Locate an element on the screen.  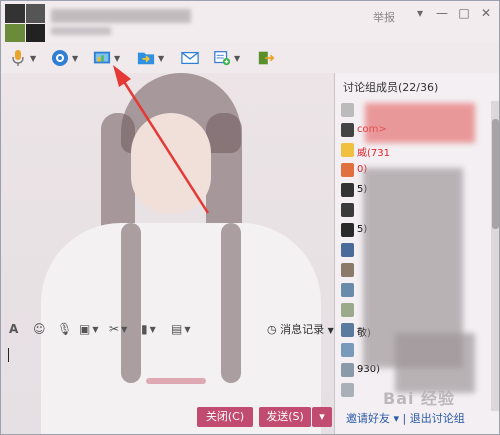
report-link: 举报 is located at coordinates (384, 17).